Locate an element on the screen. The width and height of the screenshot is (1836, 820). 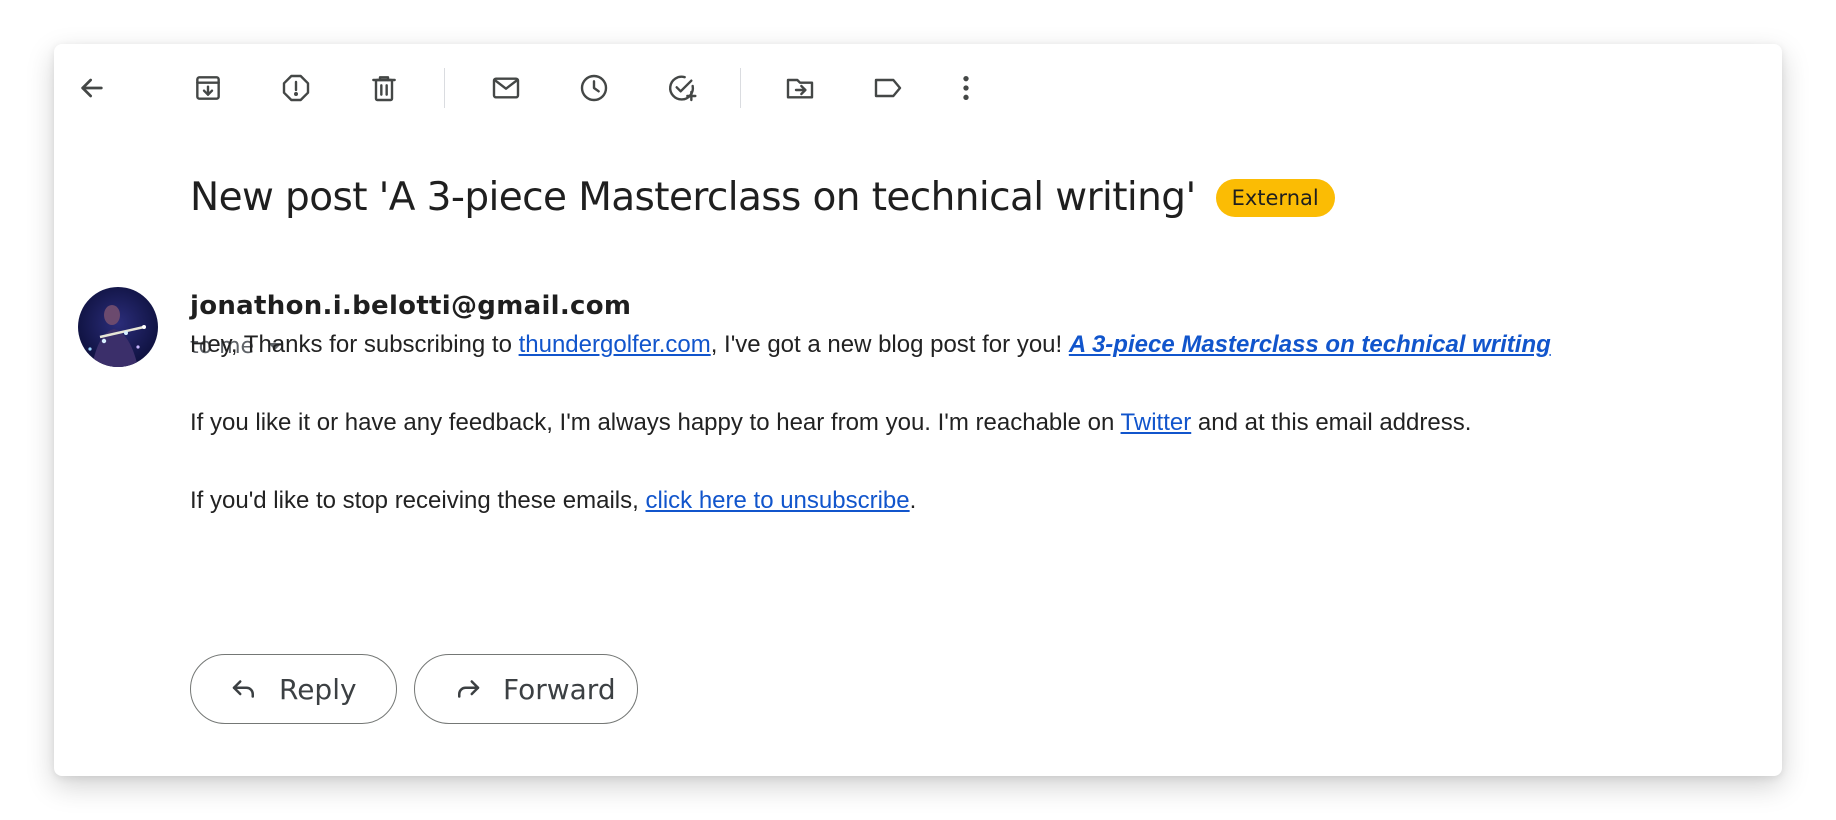
twitter-link: Twitter is located at coordinates (1156, 422).